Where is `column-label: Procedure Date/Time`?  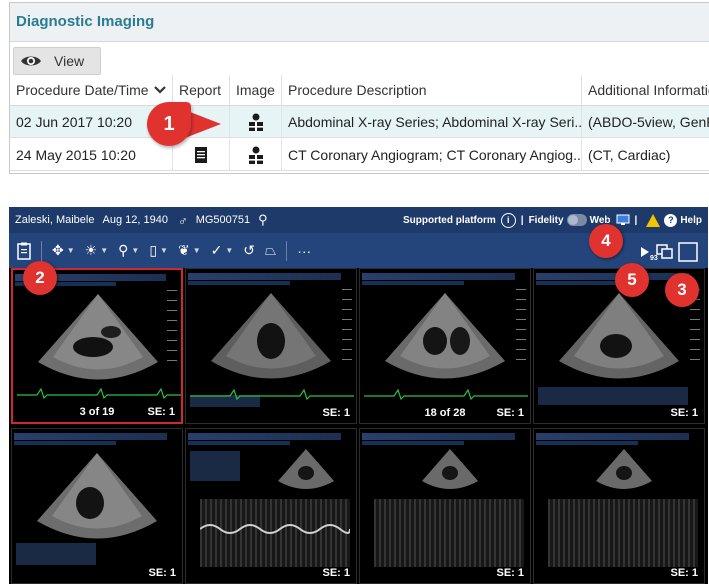
column-label: Procedure Date/Time is located at coordinates (82, 90).